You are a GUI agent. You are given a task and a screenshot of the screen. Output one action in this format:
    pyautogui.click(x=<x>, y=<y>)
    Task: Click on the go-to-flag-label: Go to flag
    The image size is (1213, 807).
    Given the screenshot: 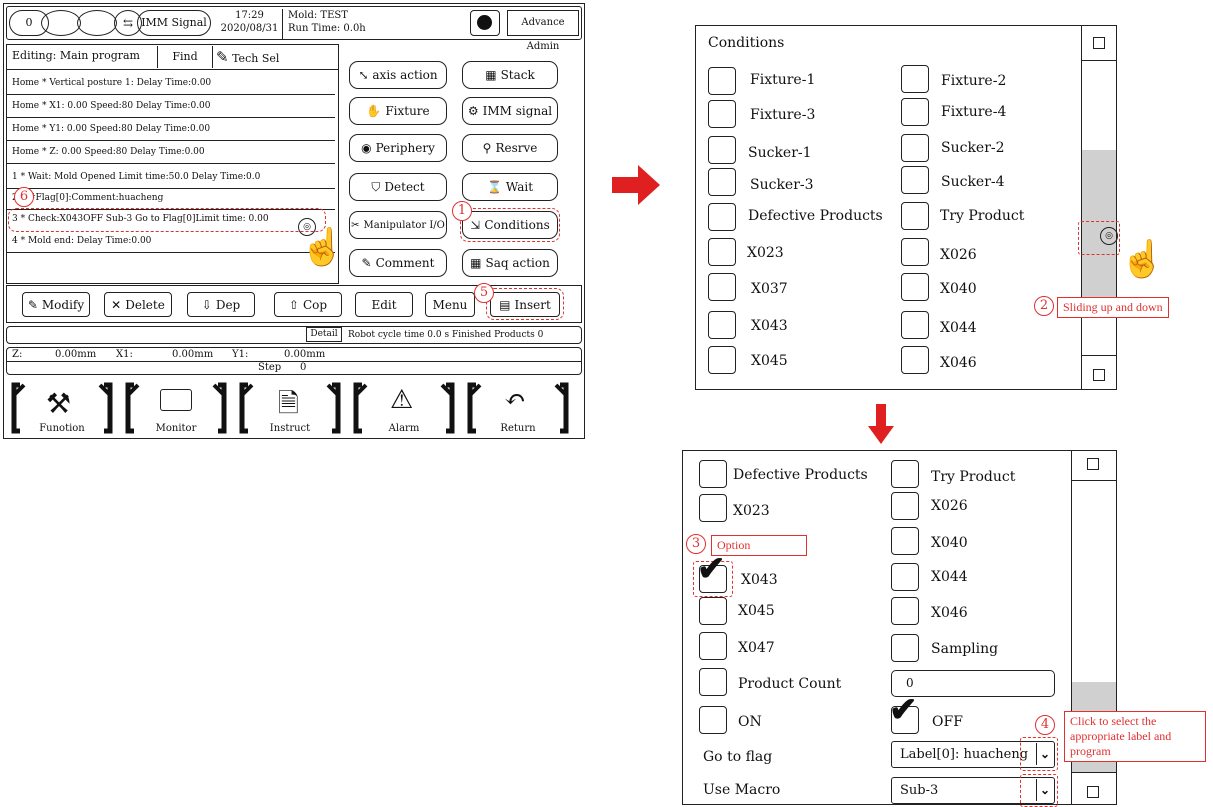 What is the action you would take?
    pyautogui.click(x=738, y=757)
    